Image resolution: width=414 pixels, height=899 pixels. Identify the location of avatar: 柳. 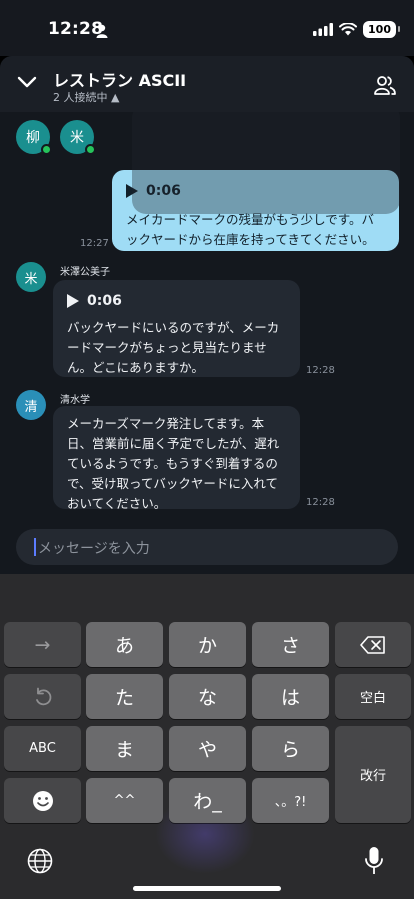
(34, 137).